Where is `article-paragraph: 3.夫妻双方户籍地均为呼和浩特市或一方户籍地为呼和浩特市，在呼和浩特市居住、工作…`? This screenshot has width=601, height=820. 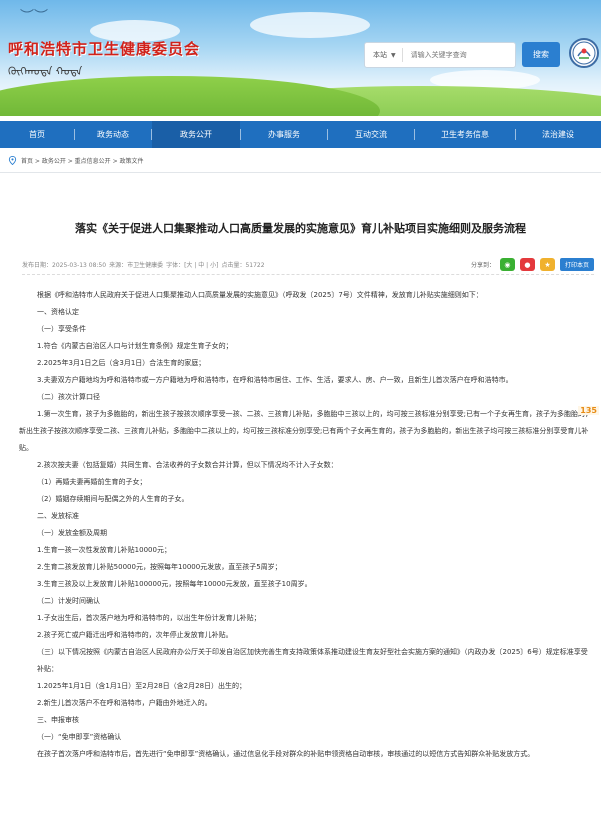 article-paragraph: 3.夫妻双方户籍地均为呼和浩特市或一方户籍地为呼和浩特市，在呼和浩特市居住、工作… is located at coordinates (275, 380).